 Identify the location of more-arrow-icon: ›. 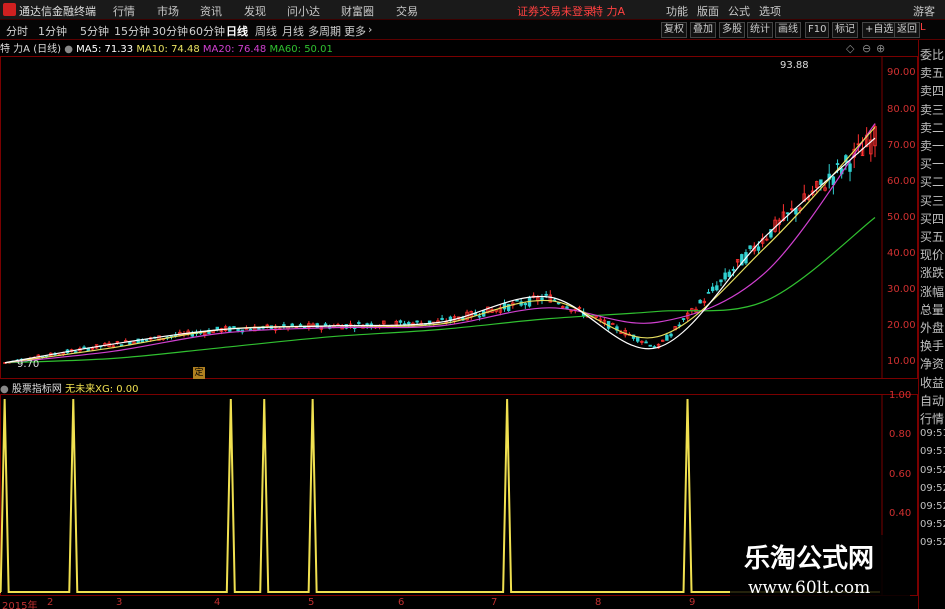
(370, 29).